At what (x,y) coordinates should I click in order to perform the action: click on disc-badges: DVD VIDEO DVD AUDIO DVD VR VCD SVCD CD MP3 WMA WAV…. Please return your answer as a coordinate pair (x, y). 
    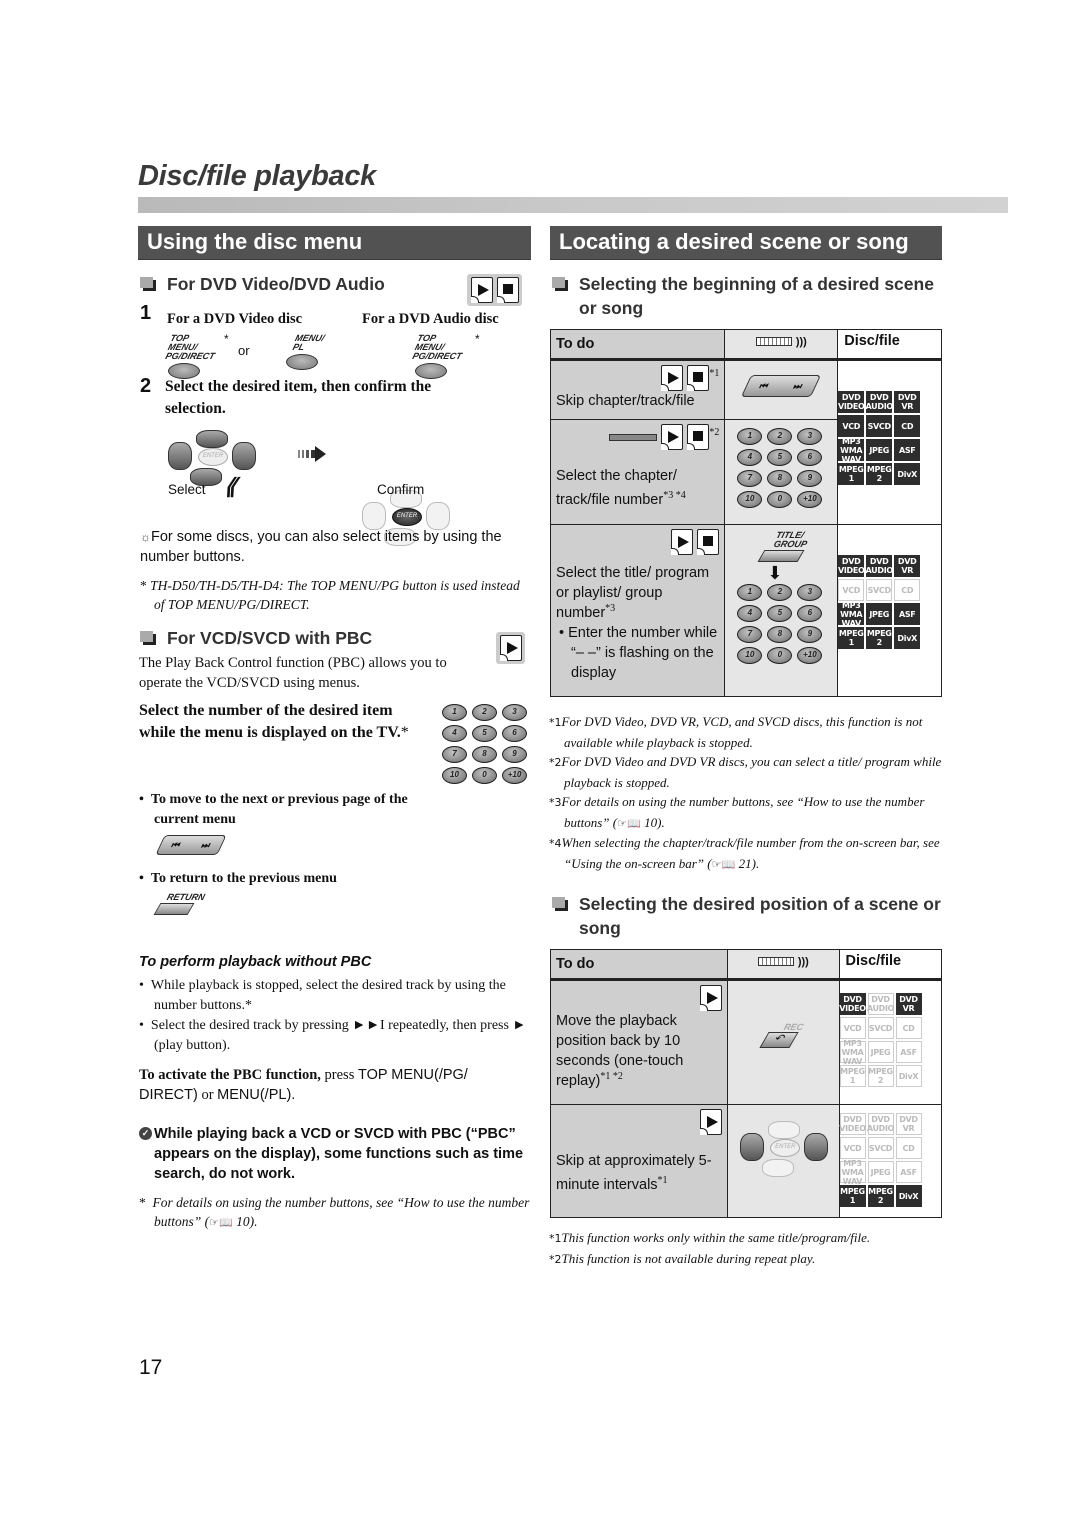
    Looking at the image, I should click on (890, 1040).